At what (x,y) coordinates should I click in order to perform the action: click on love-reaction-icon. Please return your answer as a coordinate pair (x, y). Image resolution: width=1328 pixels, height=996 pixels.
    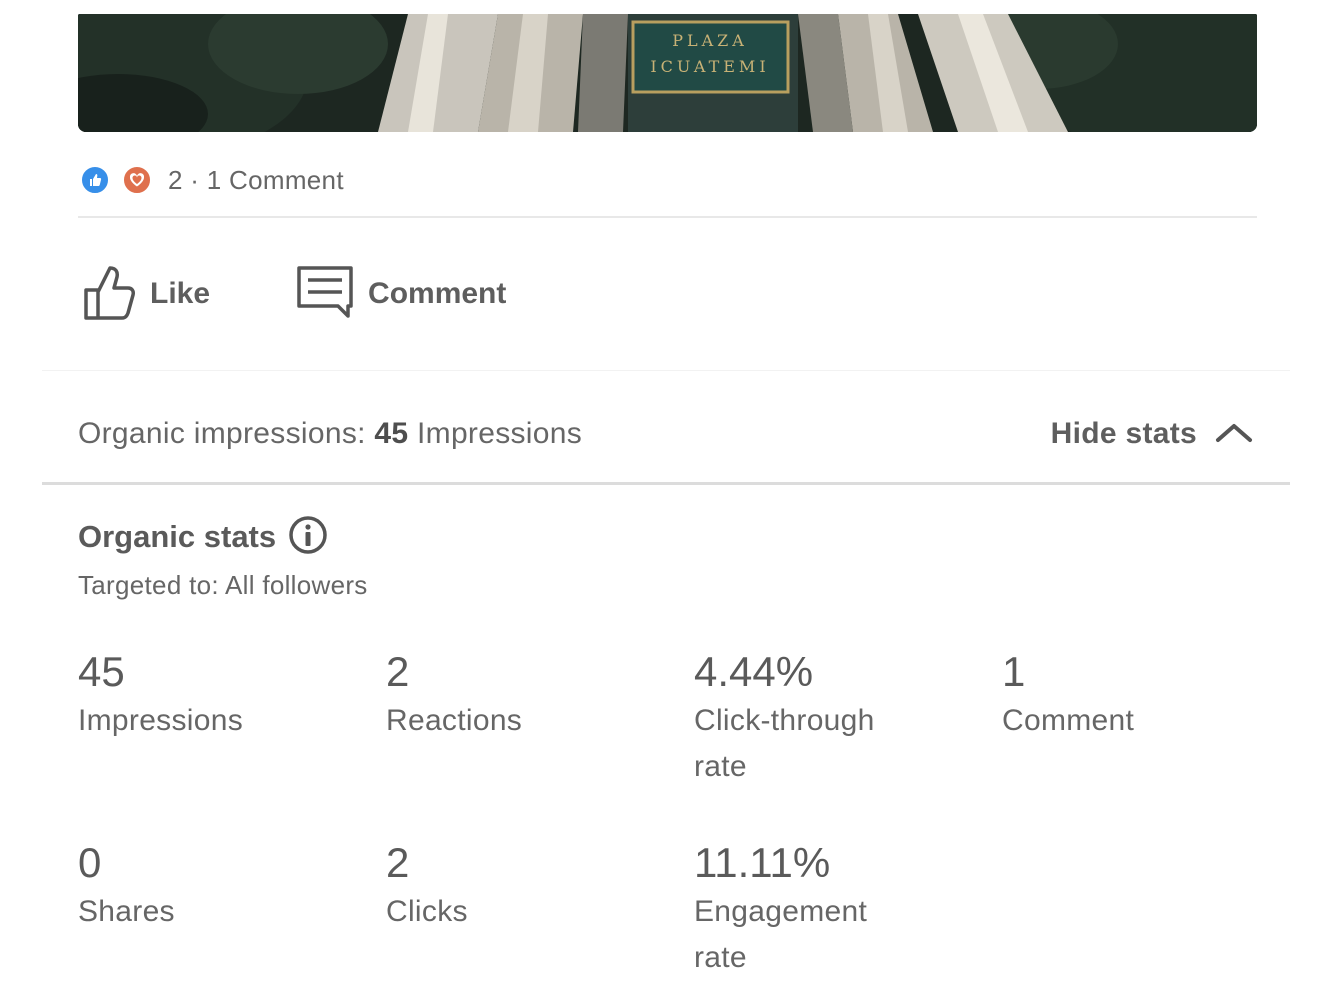
    Looking at the image, I should click on (137, 180).